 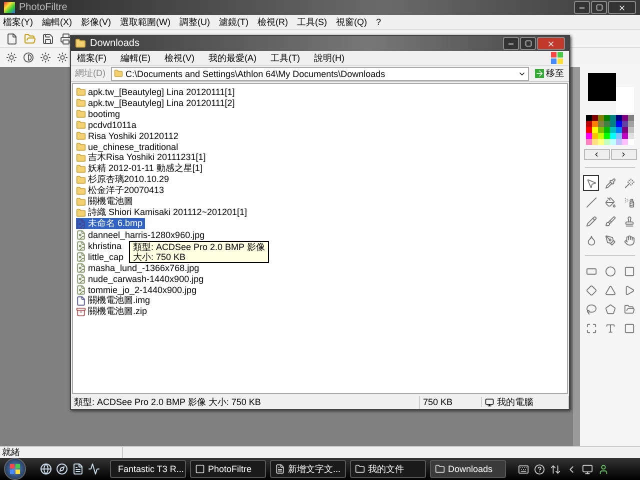 What do you see at coordinates (549, 73) in the screenshot?
I see `go-button: 移至` at bounding box center [549, 73].